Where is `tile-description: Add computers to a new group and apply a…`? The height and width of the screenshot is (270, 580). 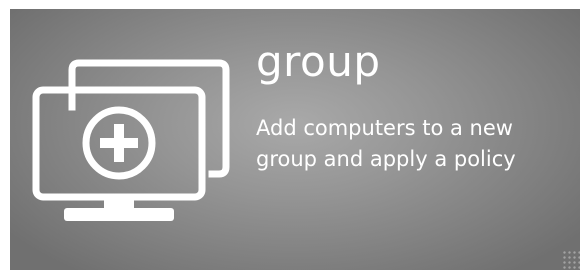 tile-description: Add computers to a new group and apply a… is located at coordinates (386, 143).